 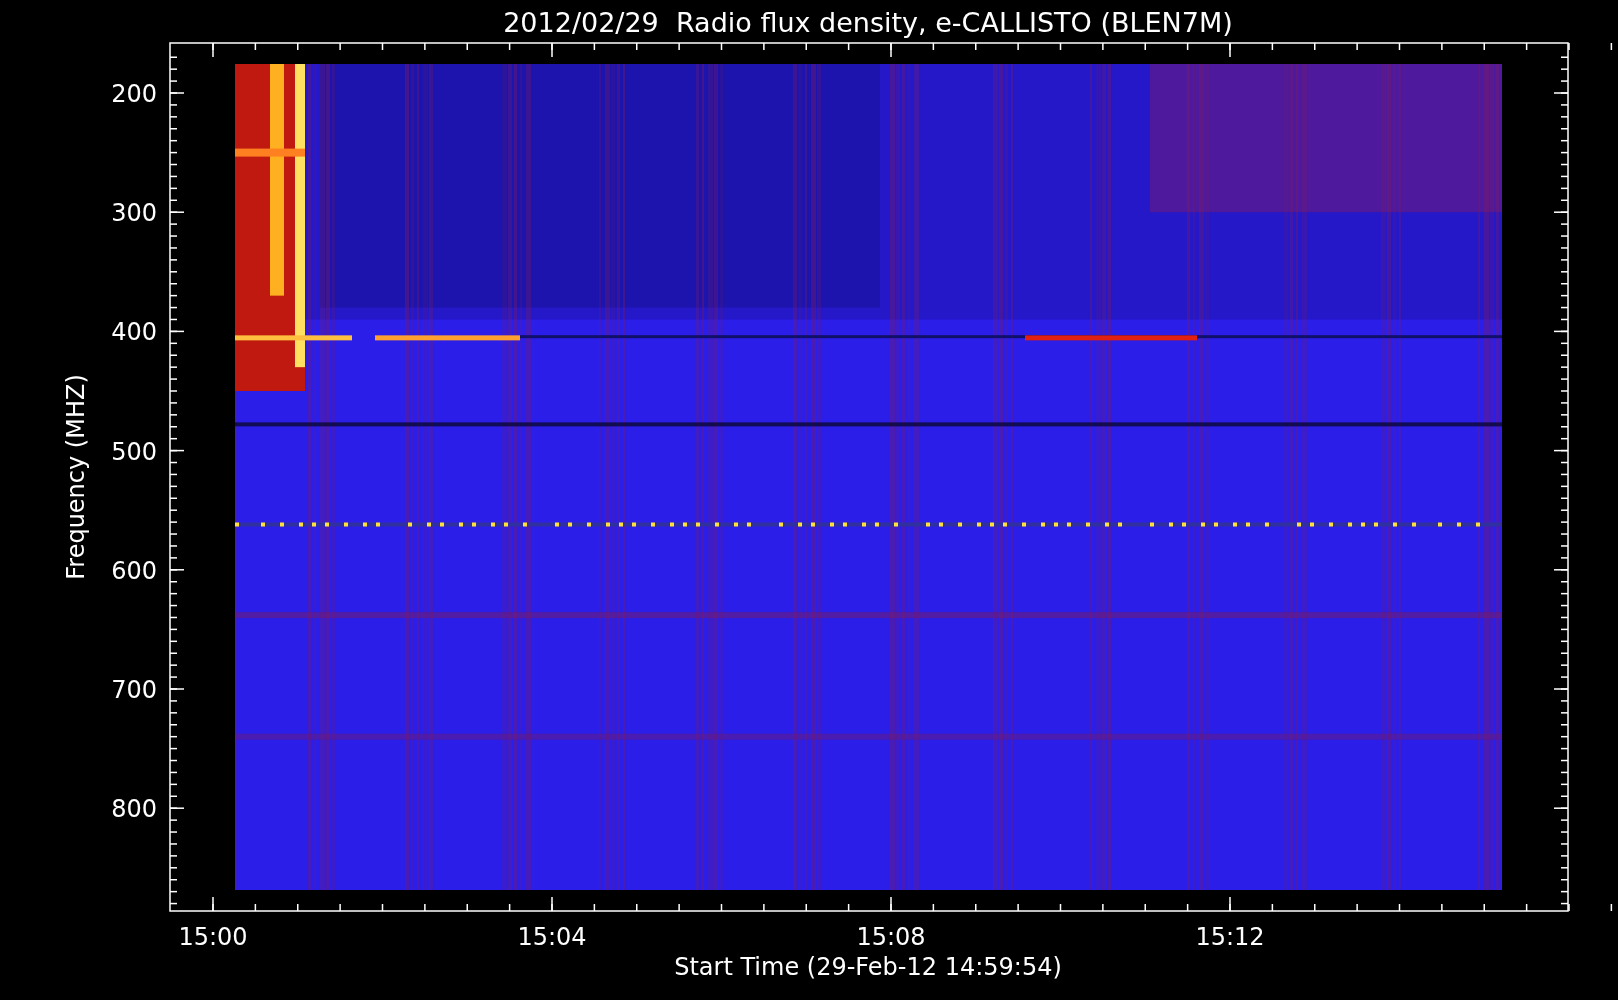 What do you see at coordinates (76, 477) in the screenshot?
I see `y-axis-label: Frequency (MHZ)` at bounding box center [76, 477].